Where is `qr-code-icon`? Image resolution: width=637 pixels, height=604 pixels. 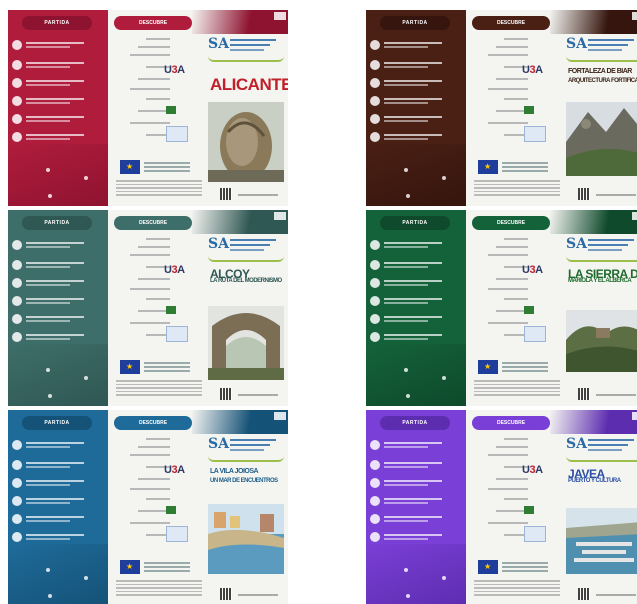
qr-code-icon is located at coordinates (584, 394).